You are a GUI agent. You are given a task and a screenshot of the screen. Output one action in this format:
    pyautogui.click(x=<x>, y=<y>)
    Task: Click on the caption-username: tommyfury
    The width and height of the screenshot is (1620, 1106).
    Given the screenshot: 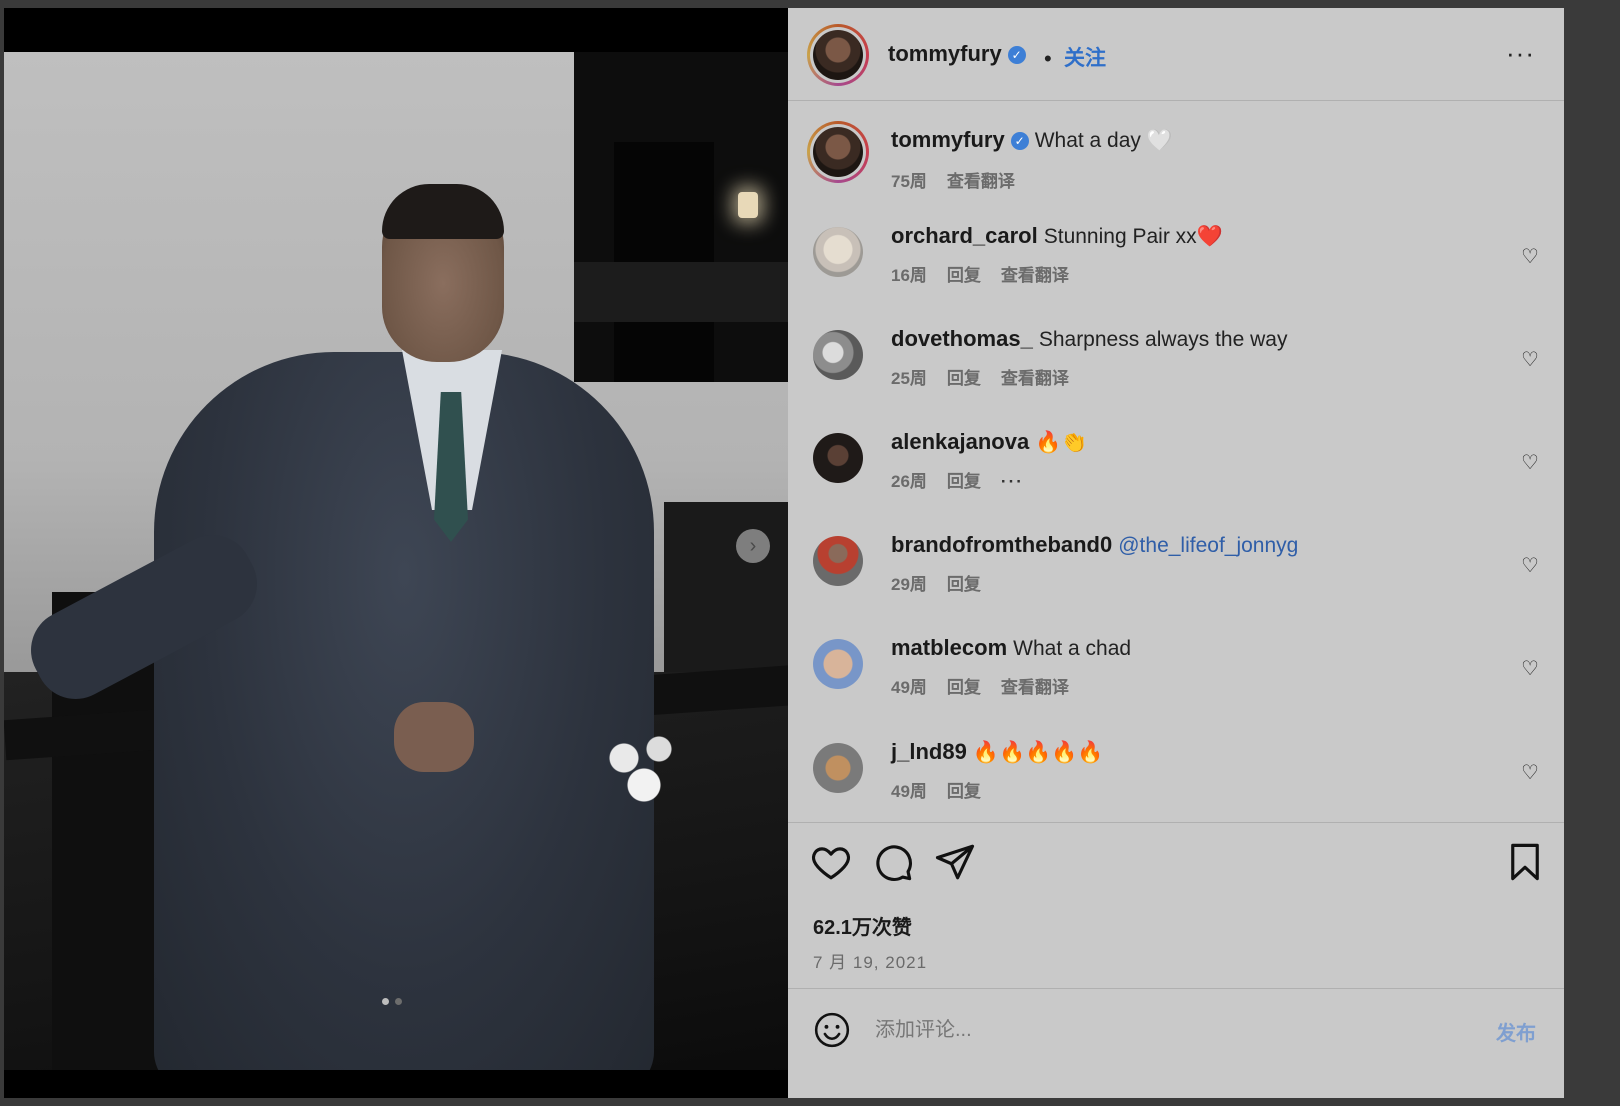 What is the action you would take?
    pyautogui.click(x=948, y=139)
    